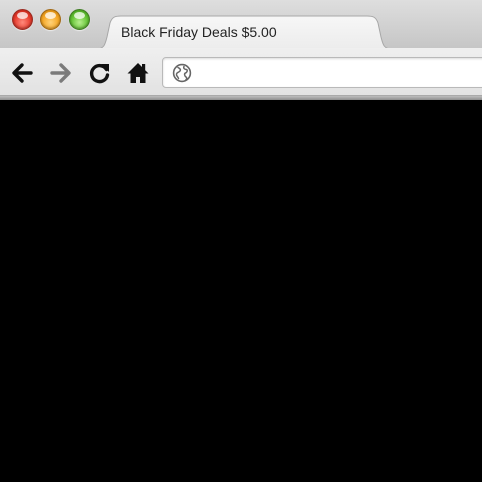 The width and height of the screenshot is (482, 482). Describe the element at coordinates (79, 19) in the screenshot. I see `maximize-window-button` at that location.